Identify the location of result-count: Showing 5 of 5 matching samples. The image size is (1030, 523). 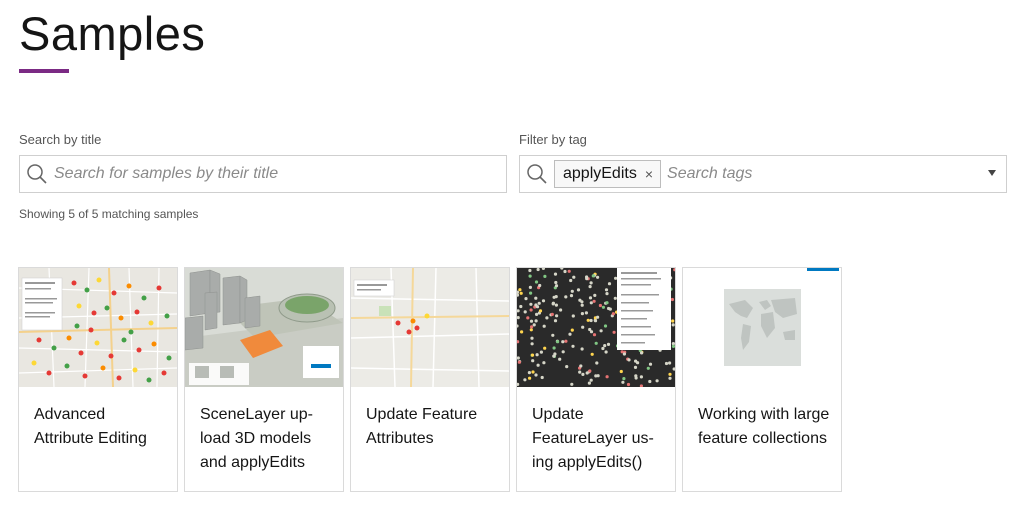
(109, 214).